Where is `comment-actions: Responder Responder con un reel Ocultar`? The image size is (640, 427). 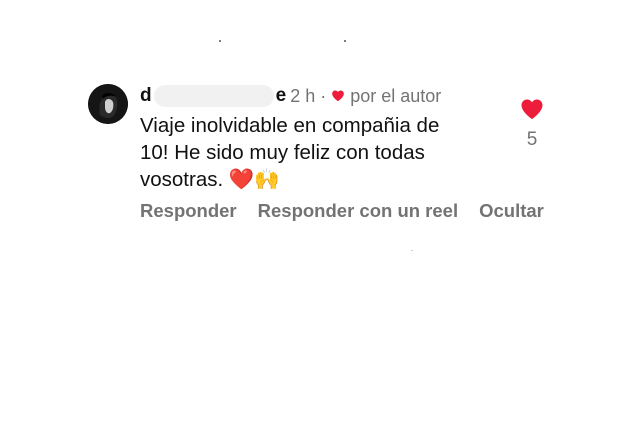 comment-actions: Responder Responder con un reel Ocultar is located at coordinates (354, 211).